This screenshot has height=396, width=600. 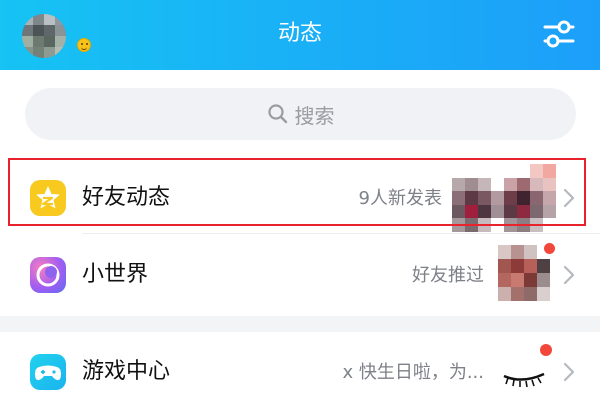 I want to click on feed-item-label: 游戏中心, so click(x=126, y=371).